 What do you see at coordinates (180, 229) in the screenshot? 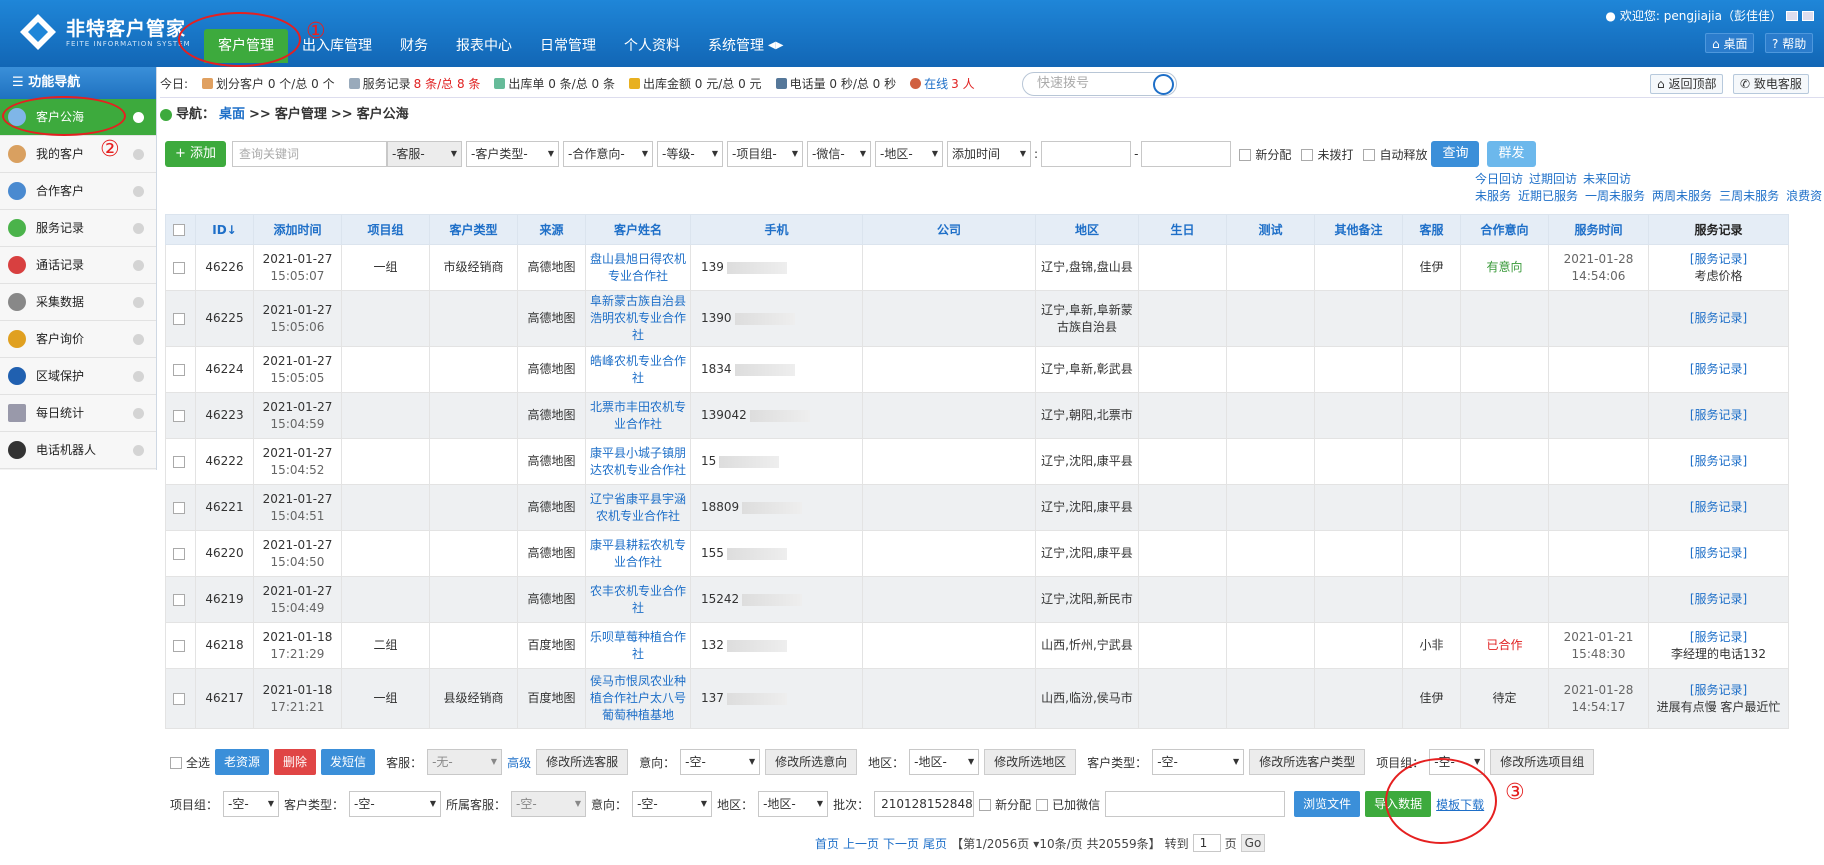
I see `header-select` at bounding box center [180, 229].